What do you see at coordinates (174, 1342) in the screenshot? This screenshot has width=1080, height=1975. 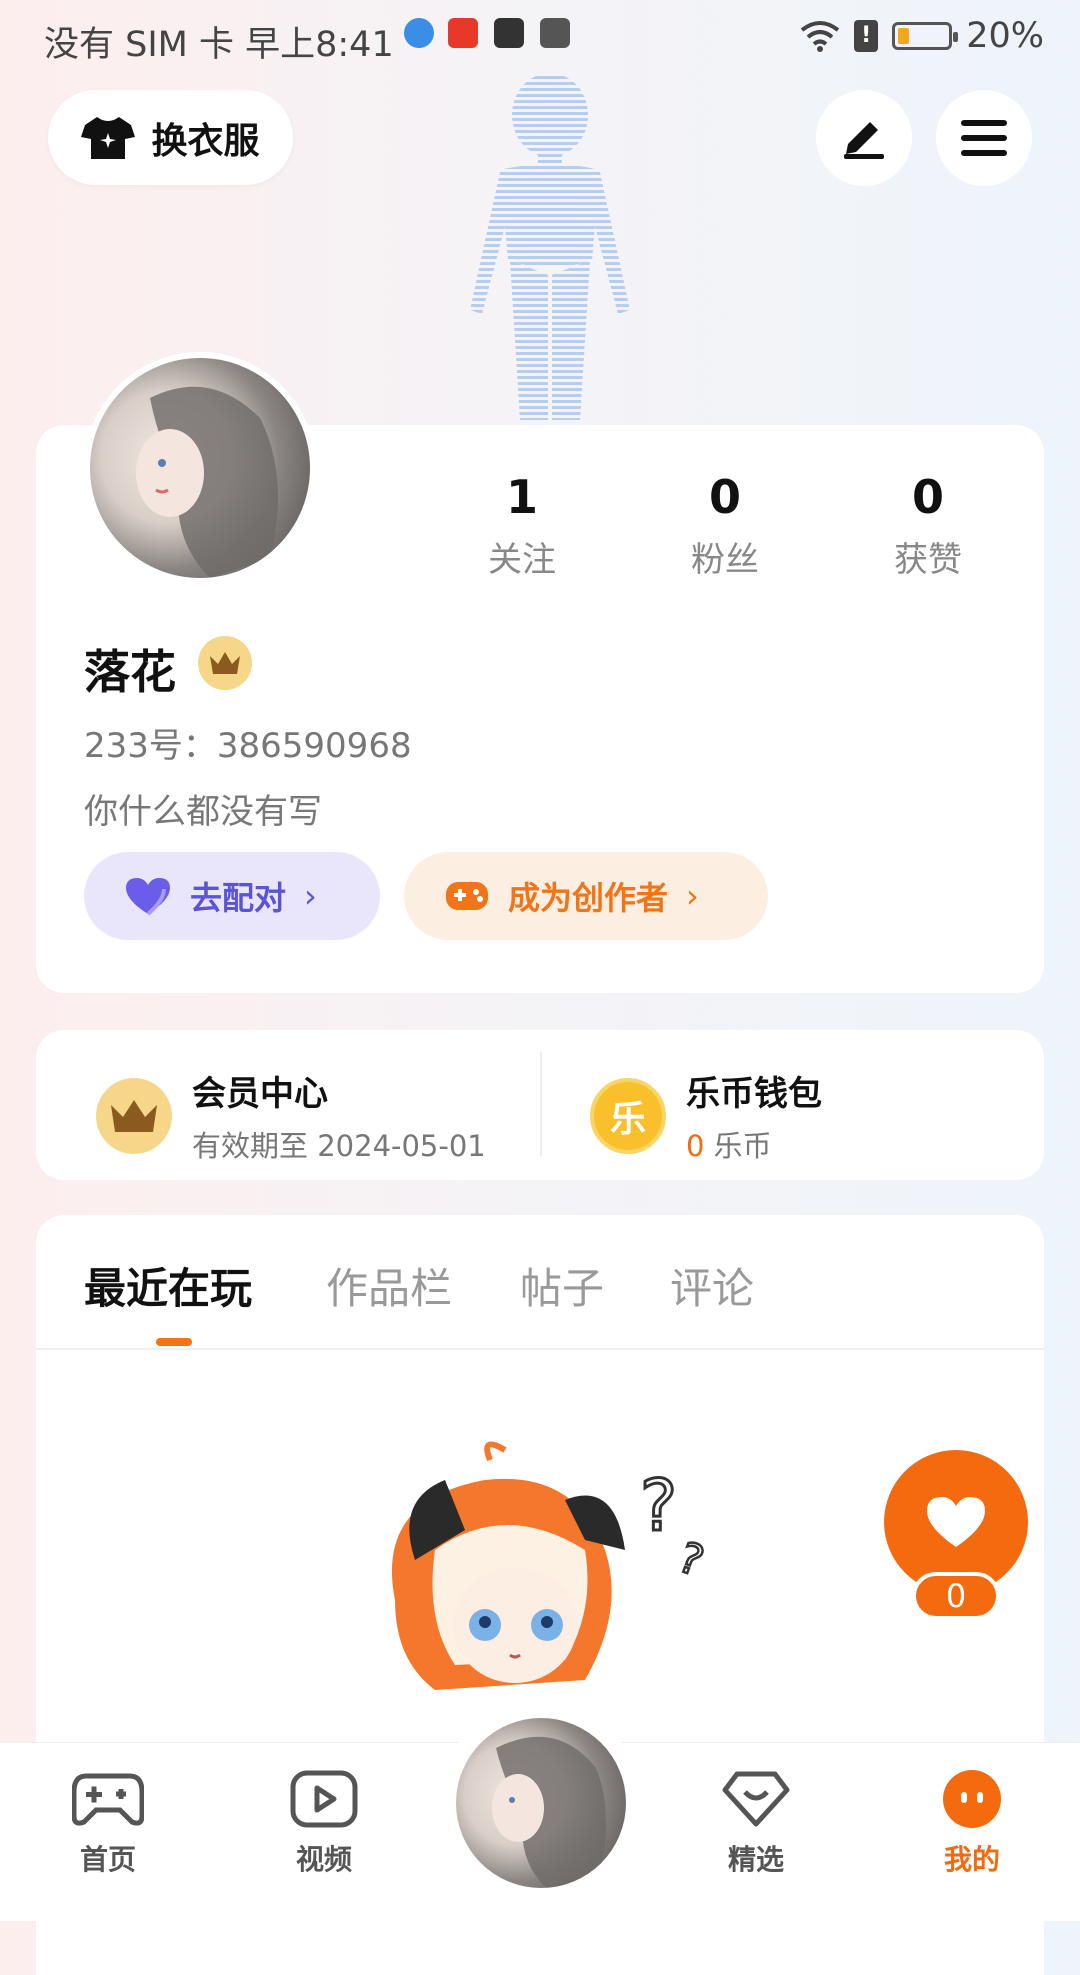 I see `active-tab-indicator` at bounding box center [174, 1342].